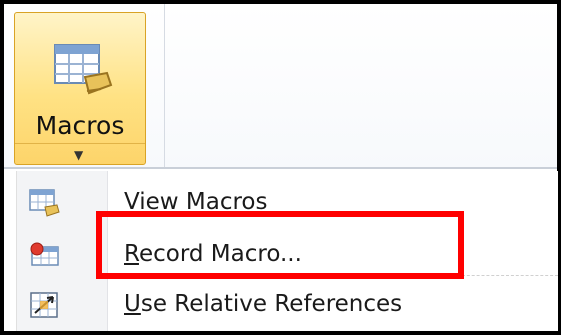 This screenshot has height=335, width=561. I want to click on ribbon-separator, so click(164, 85).